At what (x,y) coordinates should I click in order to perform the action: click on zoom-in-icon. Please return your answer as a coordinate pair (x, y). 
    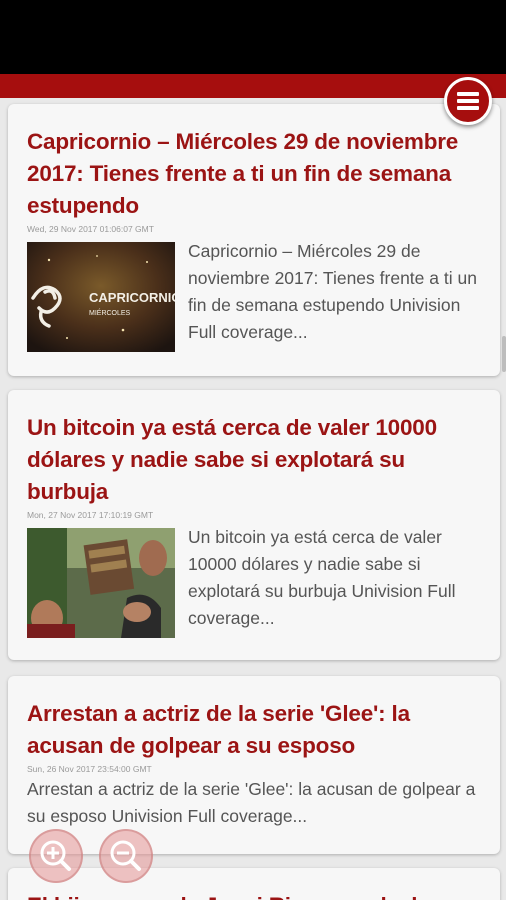
    Looking at the image, I should click on (55, 855).